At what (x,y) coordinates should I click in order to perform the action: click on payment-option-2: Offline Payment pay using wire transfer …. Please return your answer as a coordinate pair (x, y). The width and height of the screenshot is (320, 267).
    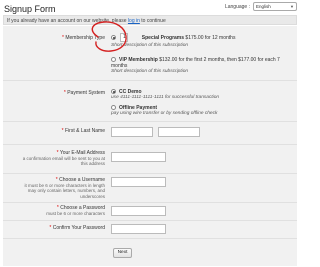
    Looking at the image, I should click on (201, 111).